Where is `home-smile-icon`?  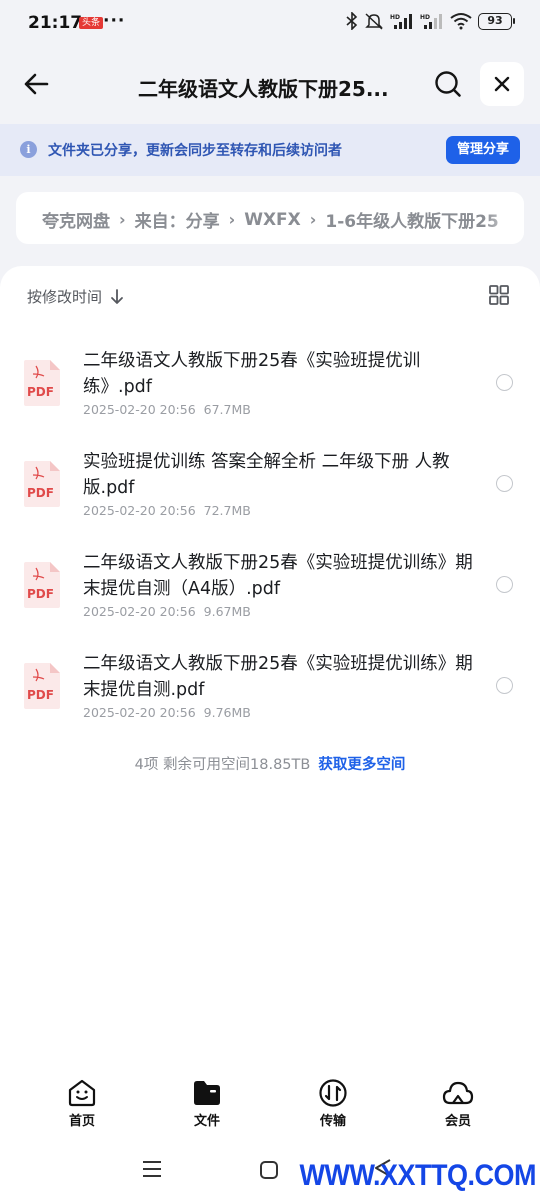
home-smile-icon is located at coordinates (82, 1093).